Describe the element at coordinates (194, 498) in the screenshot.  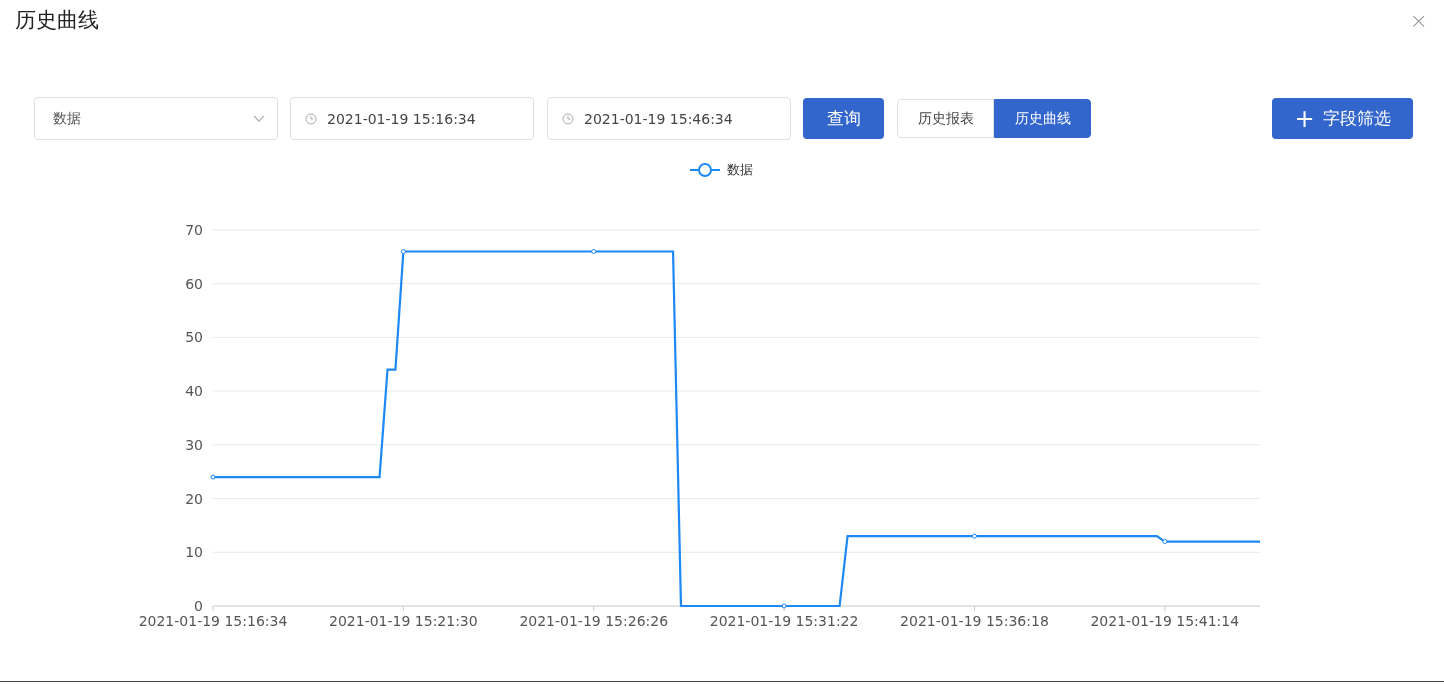
I see `y-axis-label: 20` at that location.